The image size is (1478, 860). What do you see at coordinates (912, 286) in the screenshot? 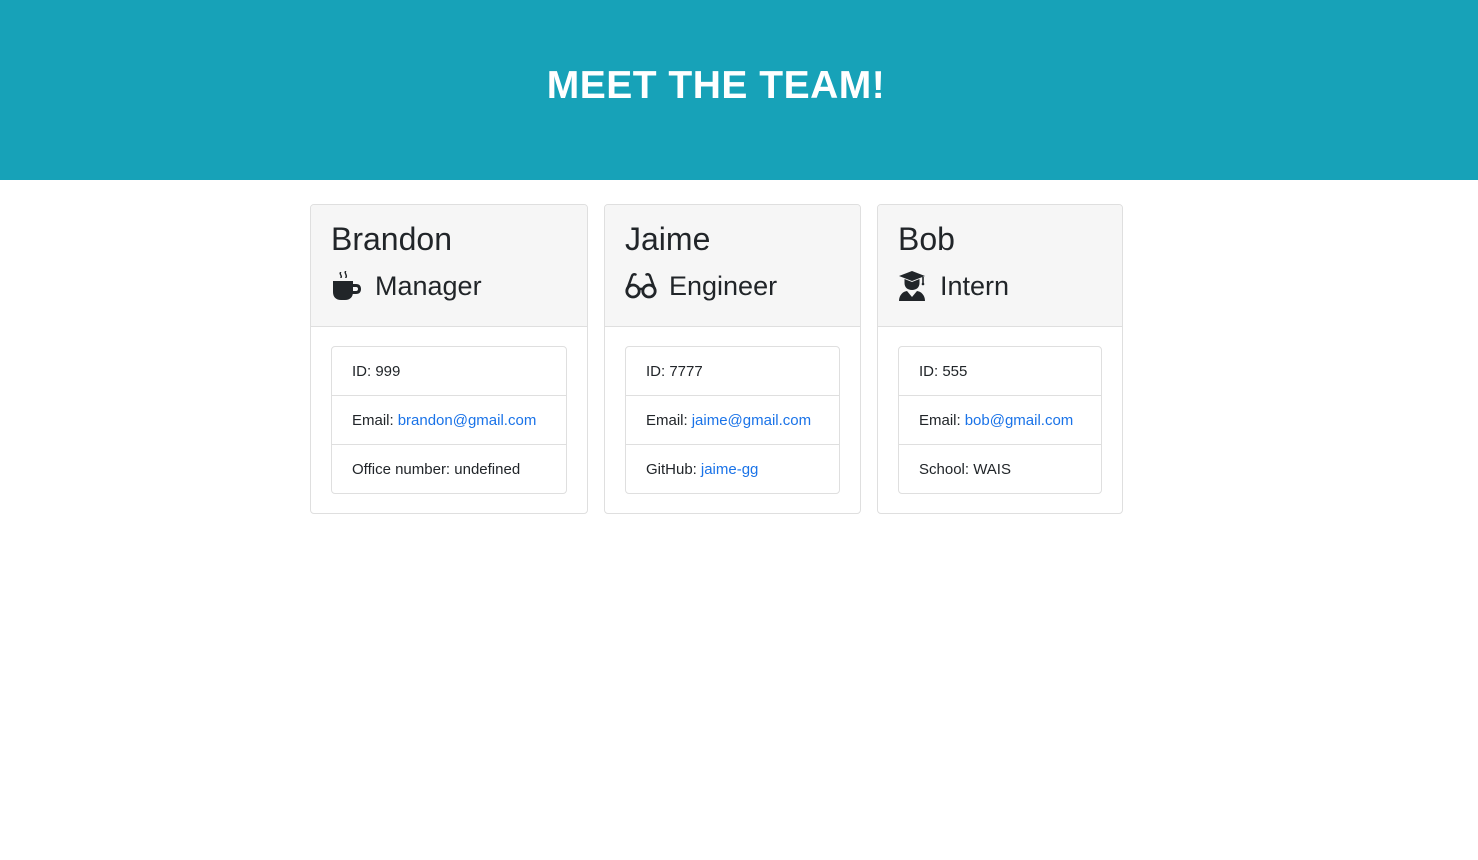
I see `graduate-icon` at bounding box center [912, 286].